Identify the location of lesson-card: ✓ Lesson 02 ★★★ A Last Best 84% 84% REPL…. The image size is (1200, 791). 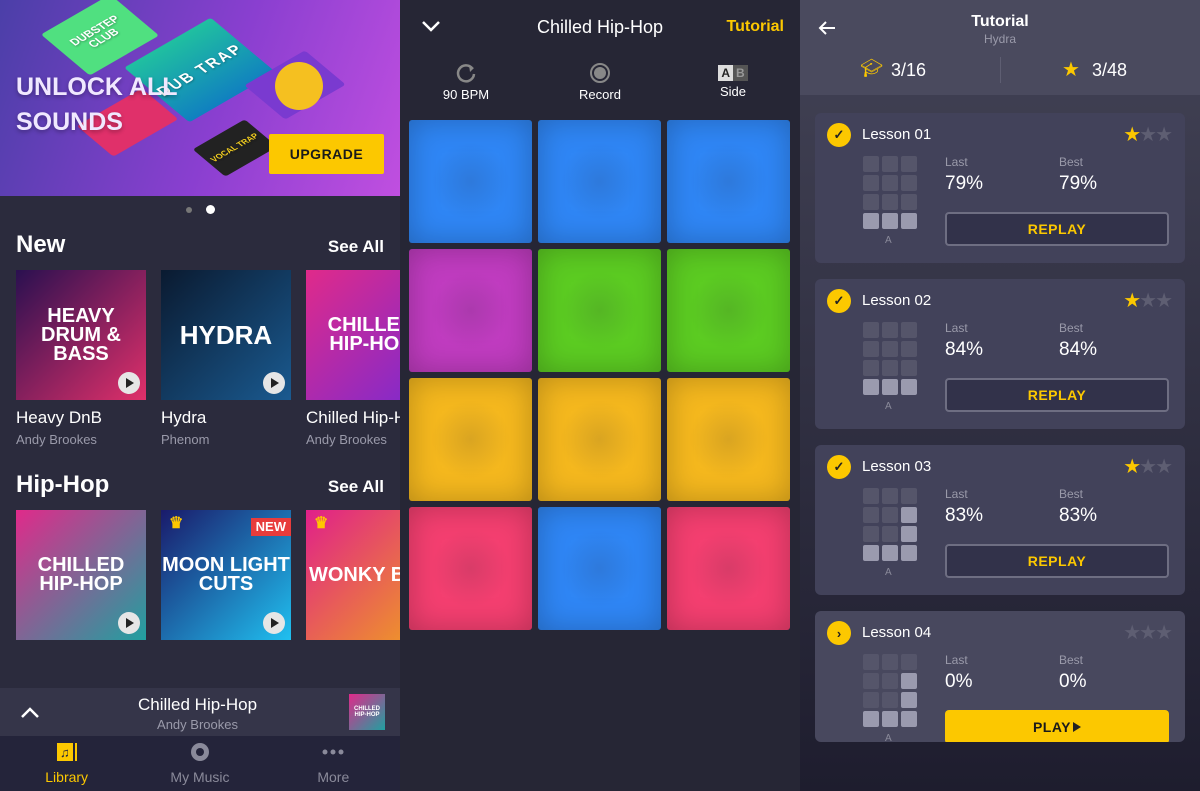
(1000, 354).